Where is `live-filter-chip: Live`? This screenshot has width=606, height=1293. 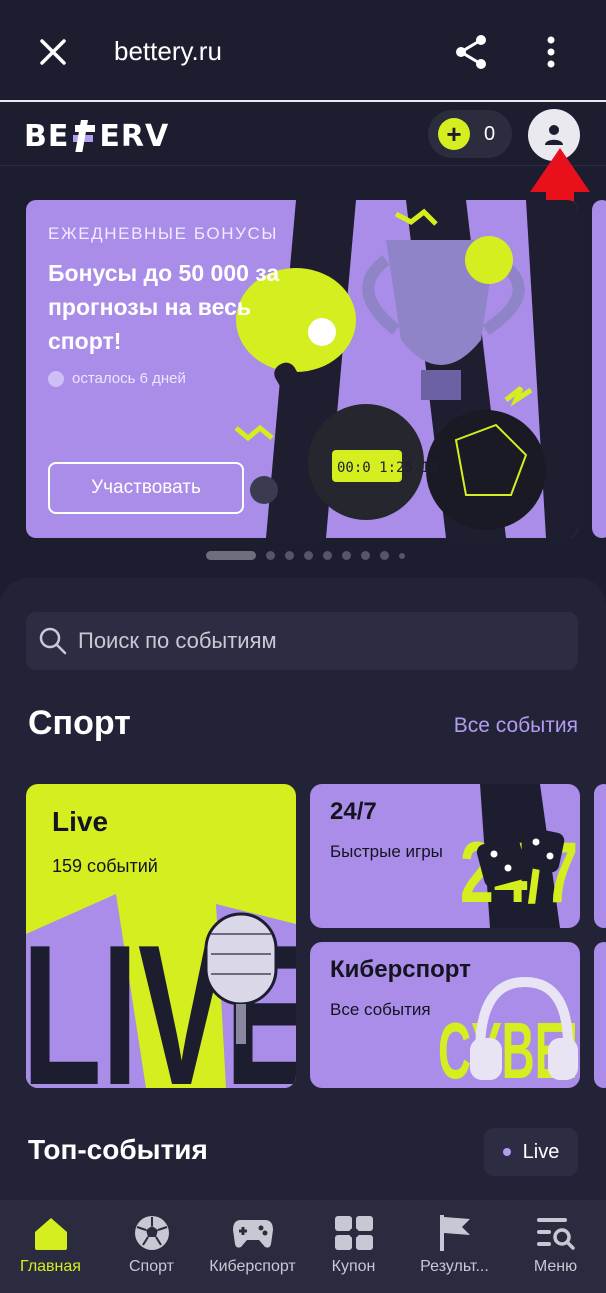
live-filter-chip: Live is located at coordinates (531, 1152).